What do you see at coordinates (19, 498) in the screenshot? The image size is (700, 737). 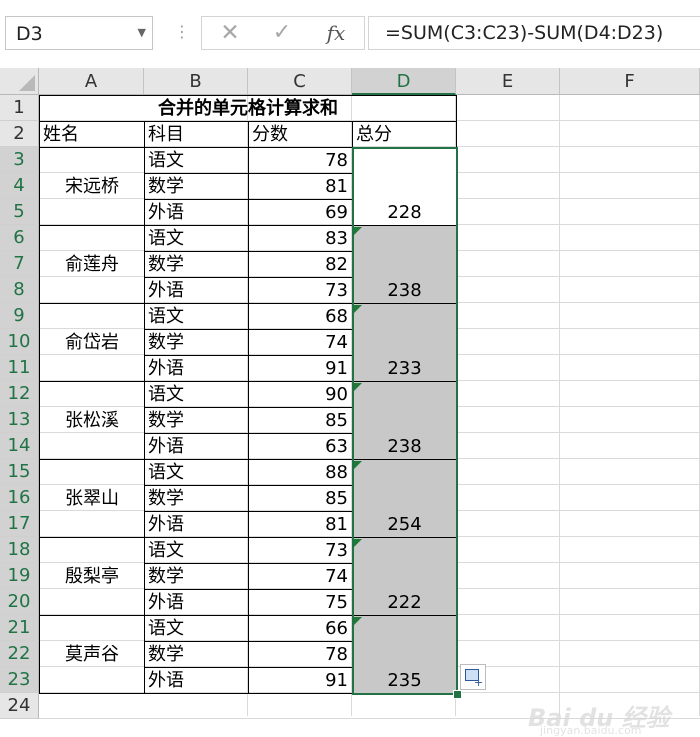 I see `row-header-16: 16` at bounding box center [19, 498].